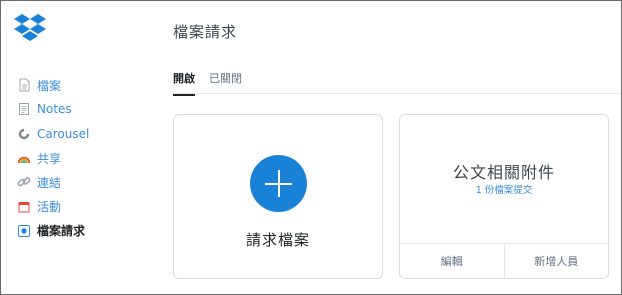 This screenshot has height=295, width=622. Describe the element at coordinates (49, 182) in the screenshot. I see `sidebar-item-label: 連結` at that location.